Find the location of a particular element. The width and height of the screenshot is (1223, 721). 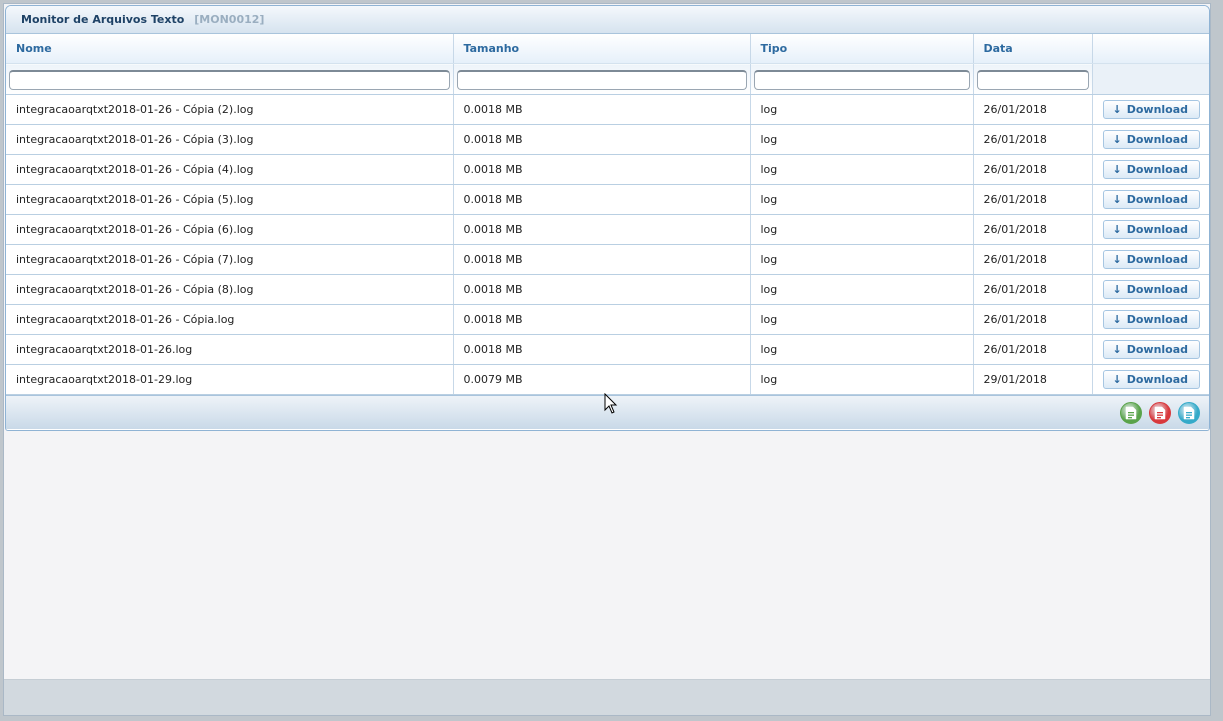

filter-tipo-input is located at coordinates (861, 79).